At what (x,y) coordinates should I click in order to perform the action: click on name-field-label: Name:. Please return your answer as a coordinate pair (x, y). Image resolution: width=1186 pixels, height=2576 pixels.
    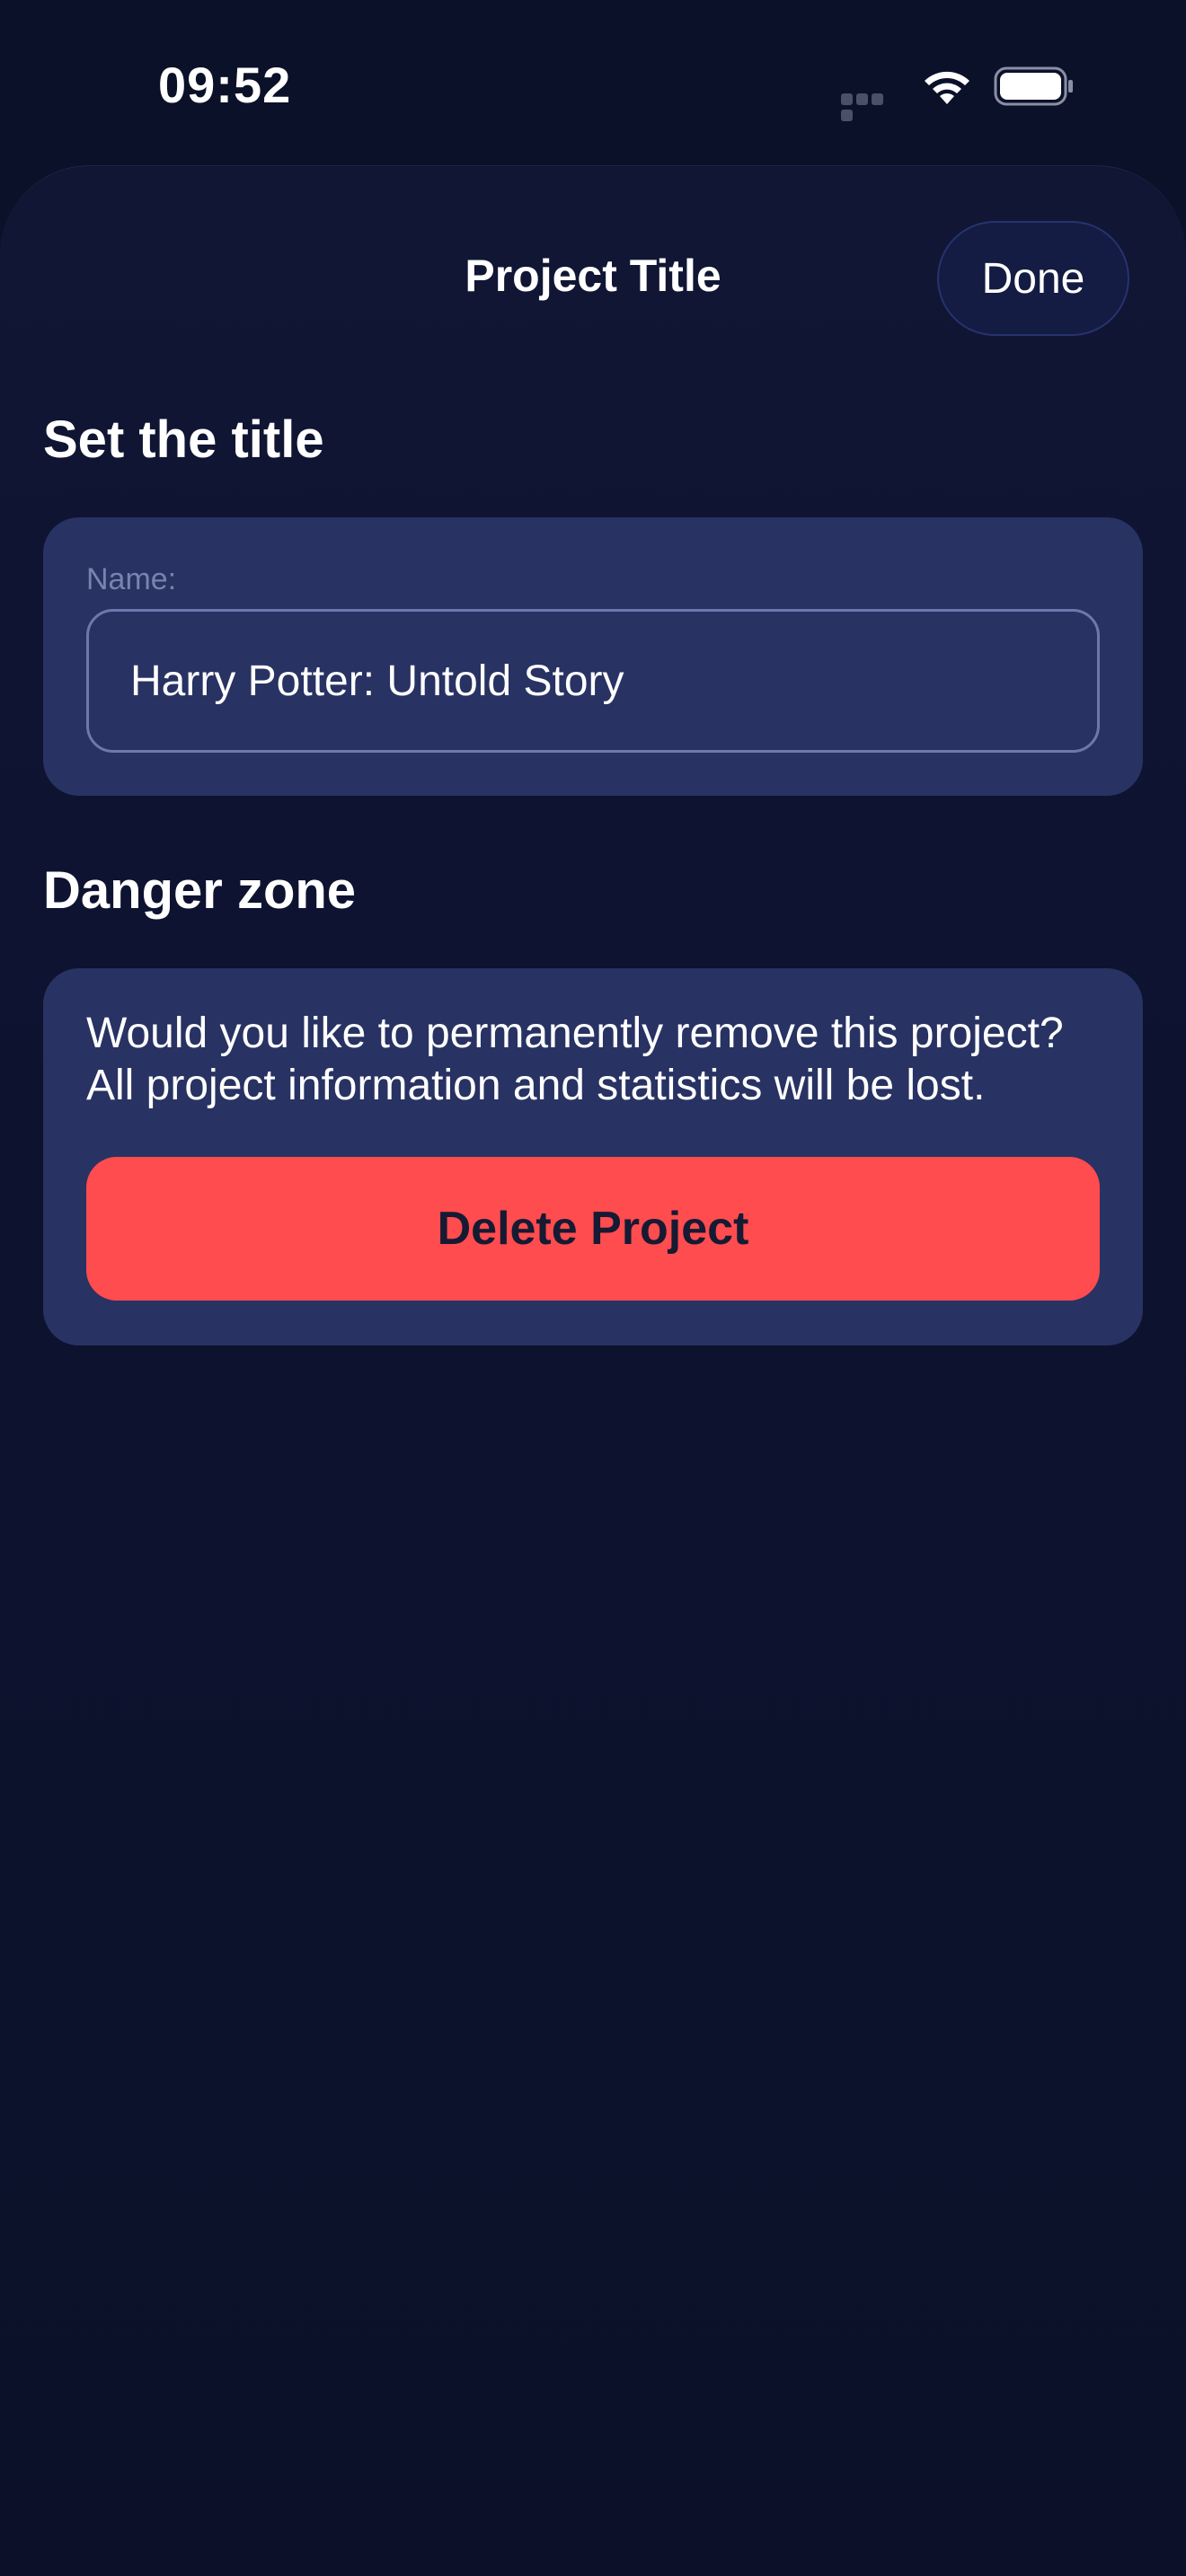
    Looking at the image, I should click on (131, 579).